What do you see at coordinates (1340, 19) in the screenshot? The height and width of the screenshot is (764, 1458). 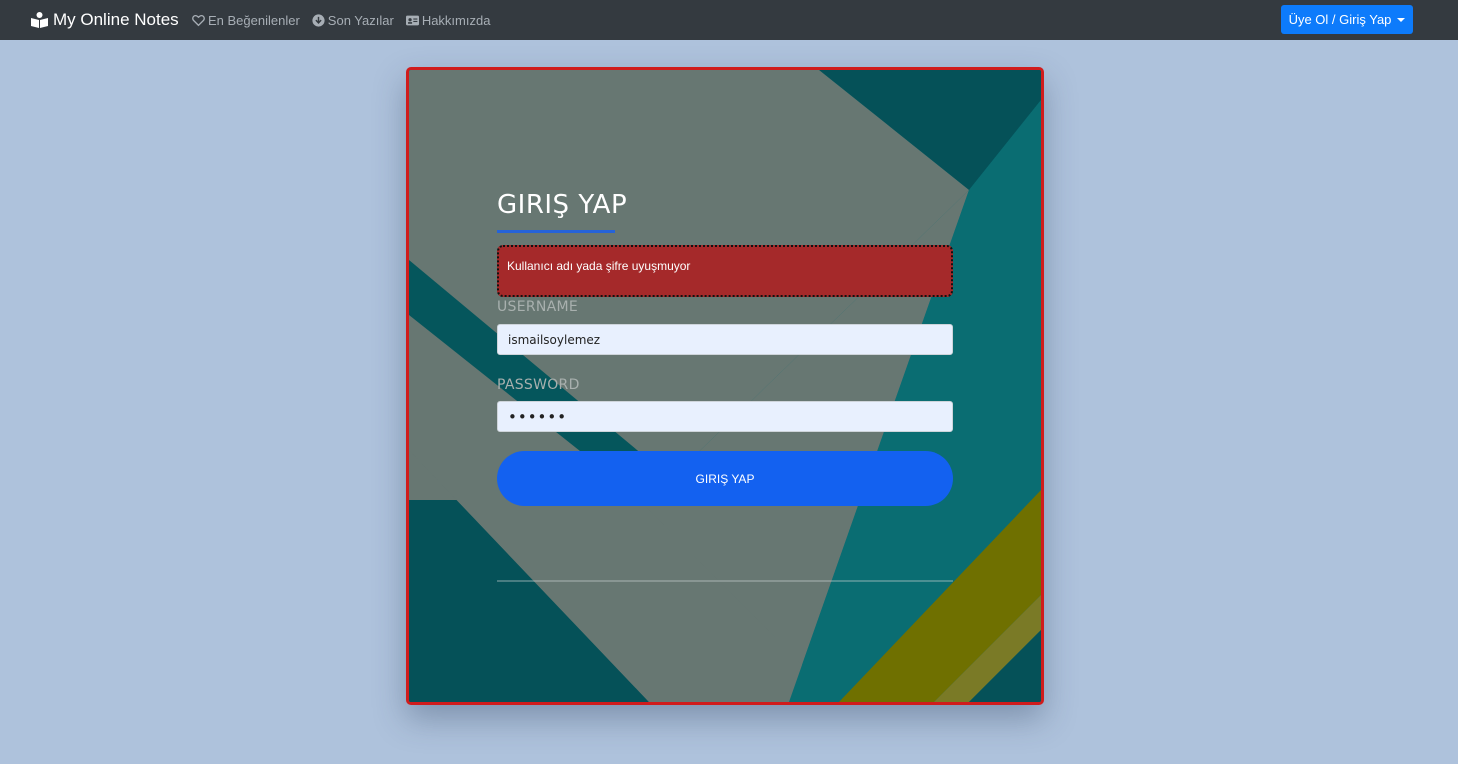 I see `account-dropdown-label: Üye Ol / Giriş Yap` at bounding box center [1340, 19].